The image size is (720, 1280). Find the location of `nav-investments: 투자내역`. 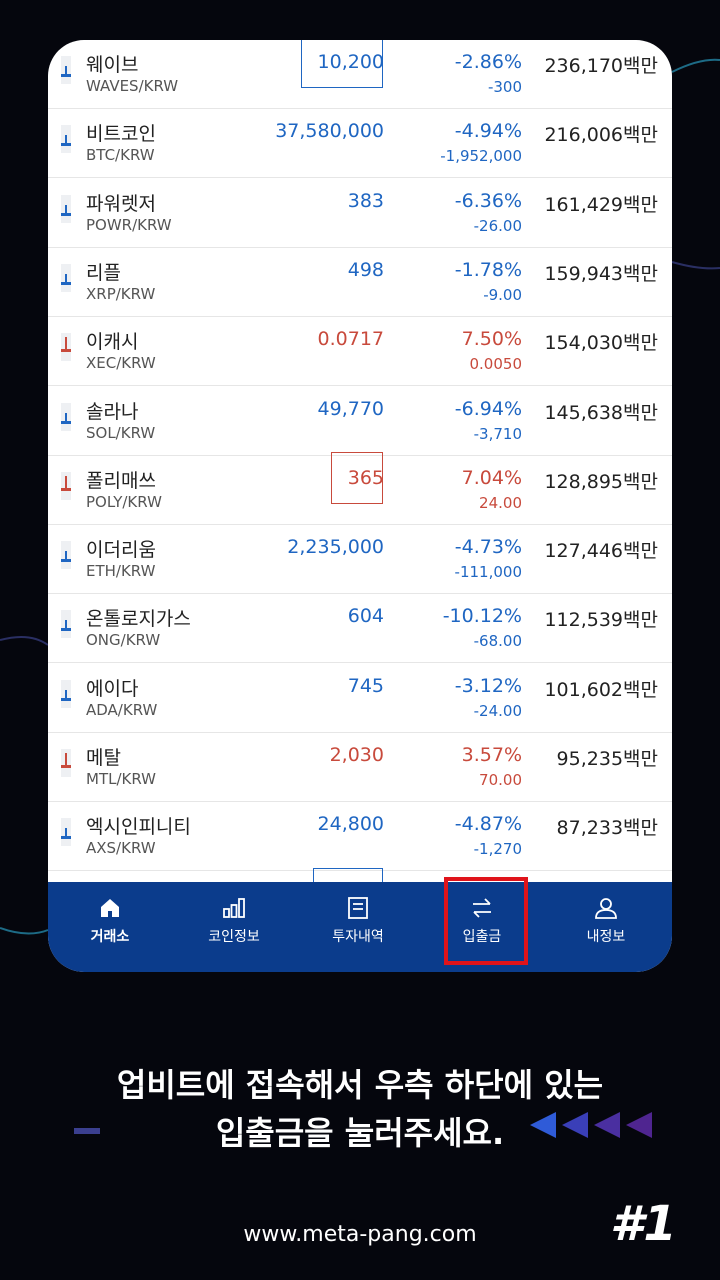

nav-investments: 투자내역 is located at coordinates (358, 927).